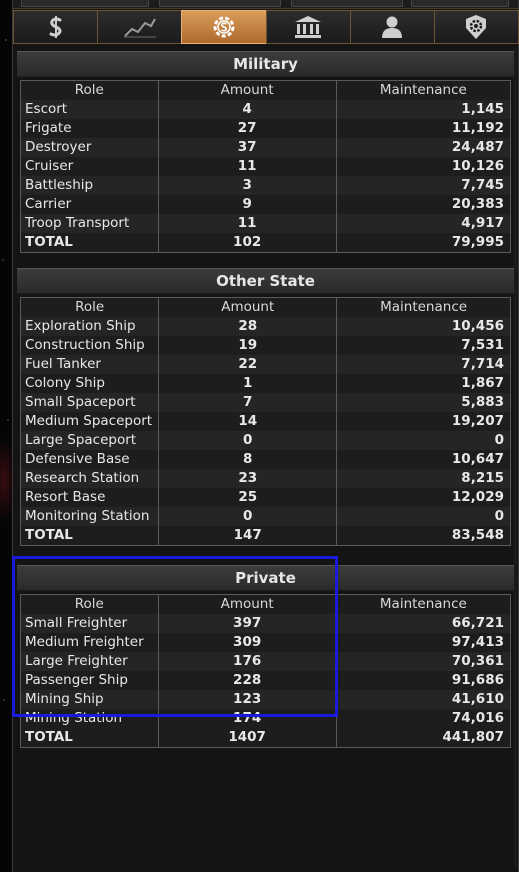  Describe the element at coordinates (423, 243) in the screenshot. I see `total-maintenance: 79,995` at that location.